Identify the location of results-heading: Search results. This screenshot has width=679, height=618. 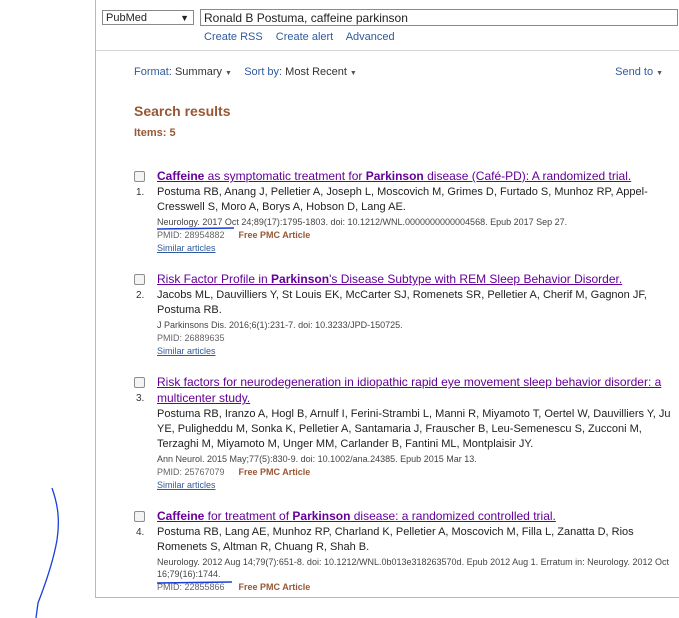
(182, 111).